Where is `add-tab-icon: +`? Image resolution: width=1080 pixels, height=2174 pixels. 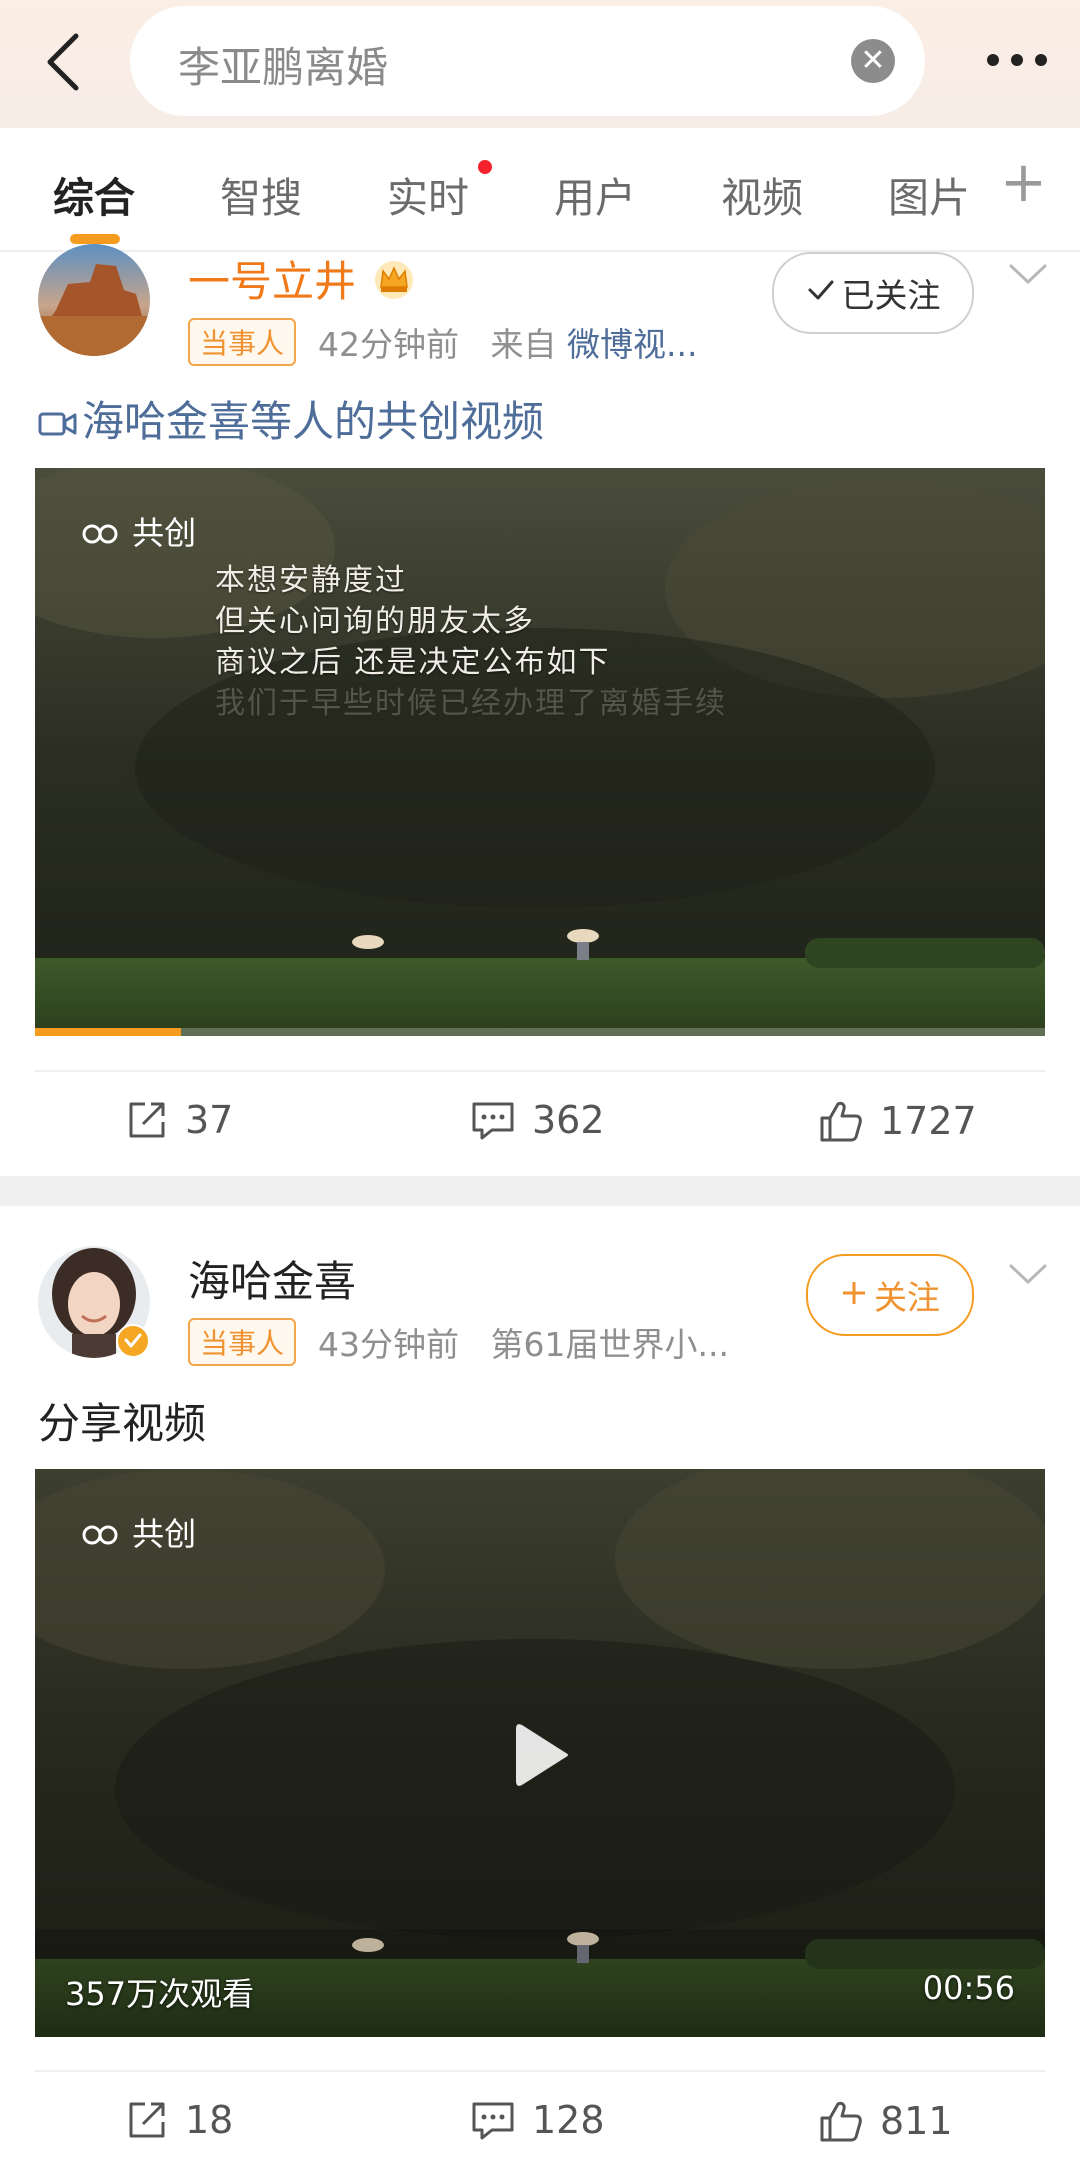
add-tab-icon: + is located at coordinates (1023, 182).